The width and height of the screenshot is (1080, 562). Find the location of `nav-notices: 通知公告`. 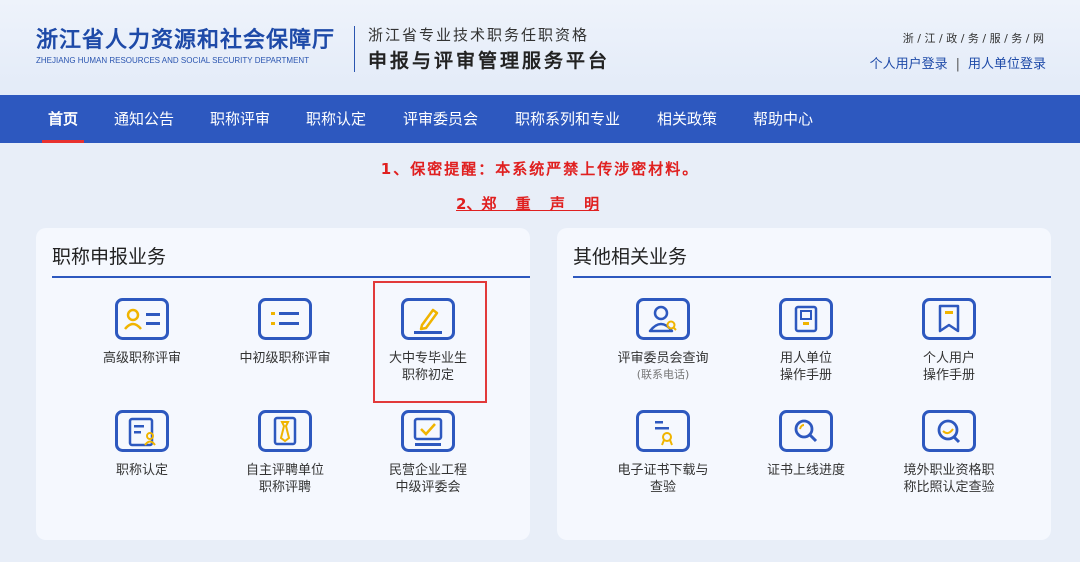

nav-notices: 通知公告 is located at coordinates (144, 119).